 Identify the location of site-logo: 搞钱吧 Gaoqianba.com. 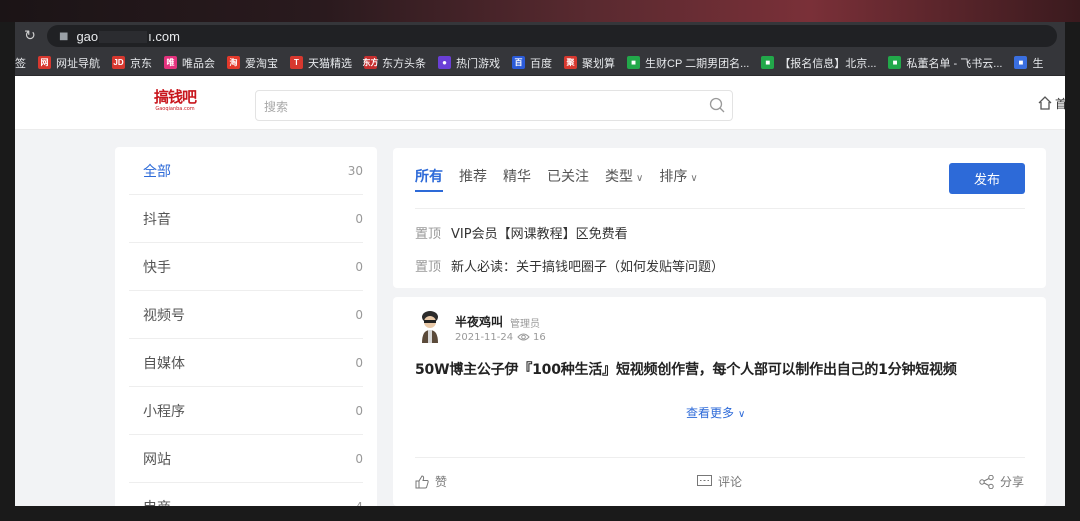
(175, 100).